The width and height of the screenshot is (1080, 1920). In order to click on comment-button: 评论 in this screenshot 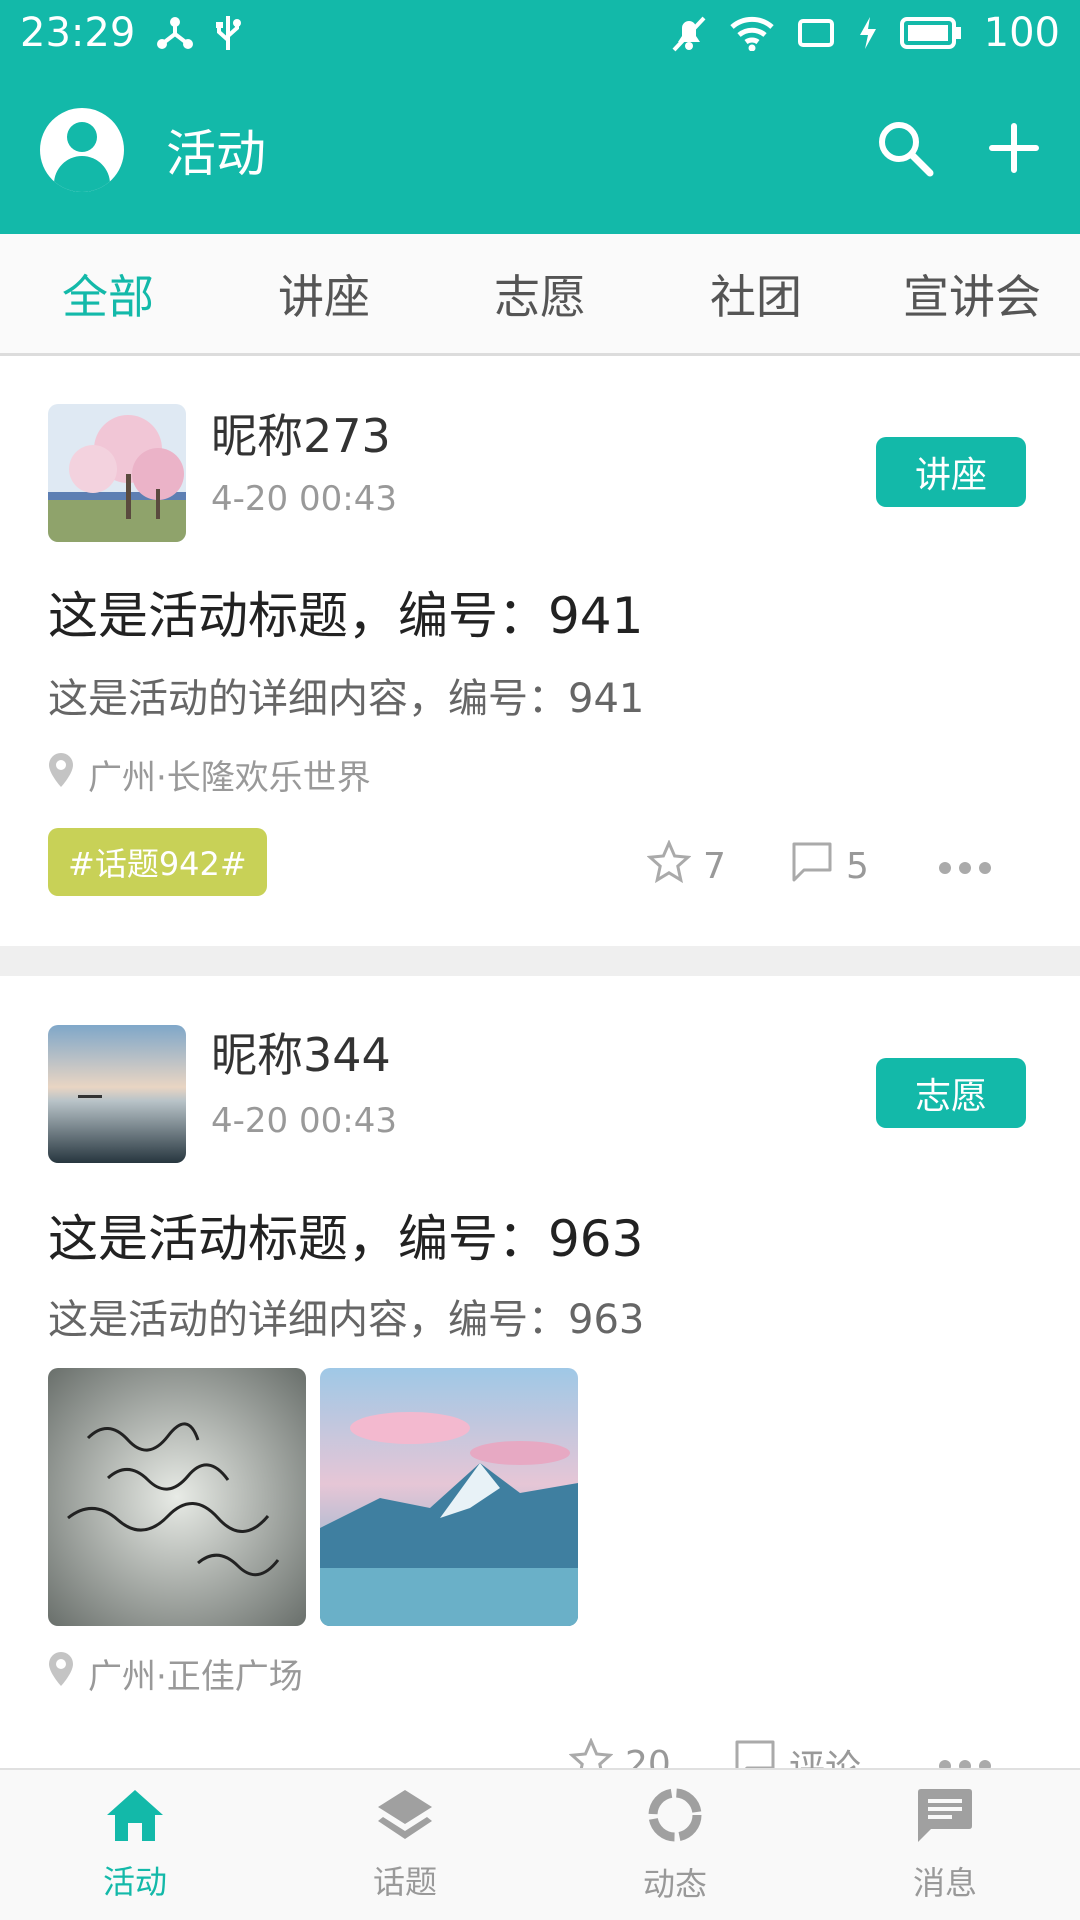, I will do `click(797, 1753)`.